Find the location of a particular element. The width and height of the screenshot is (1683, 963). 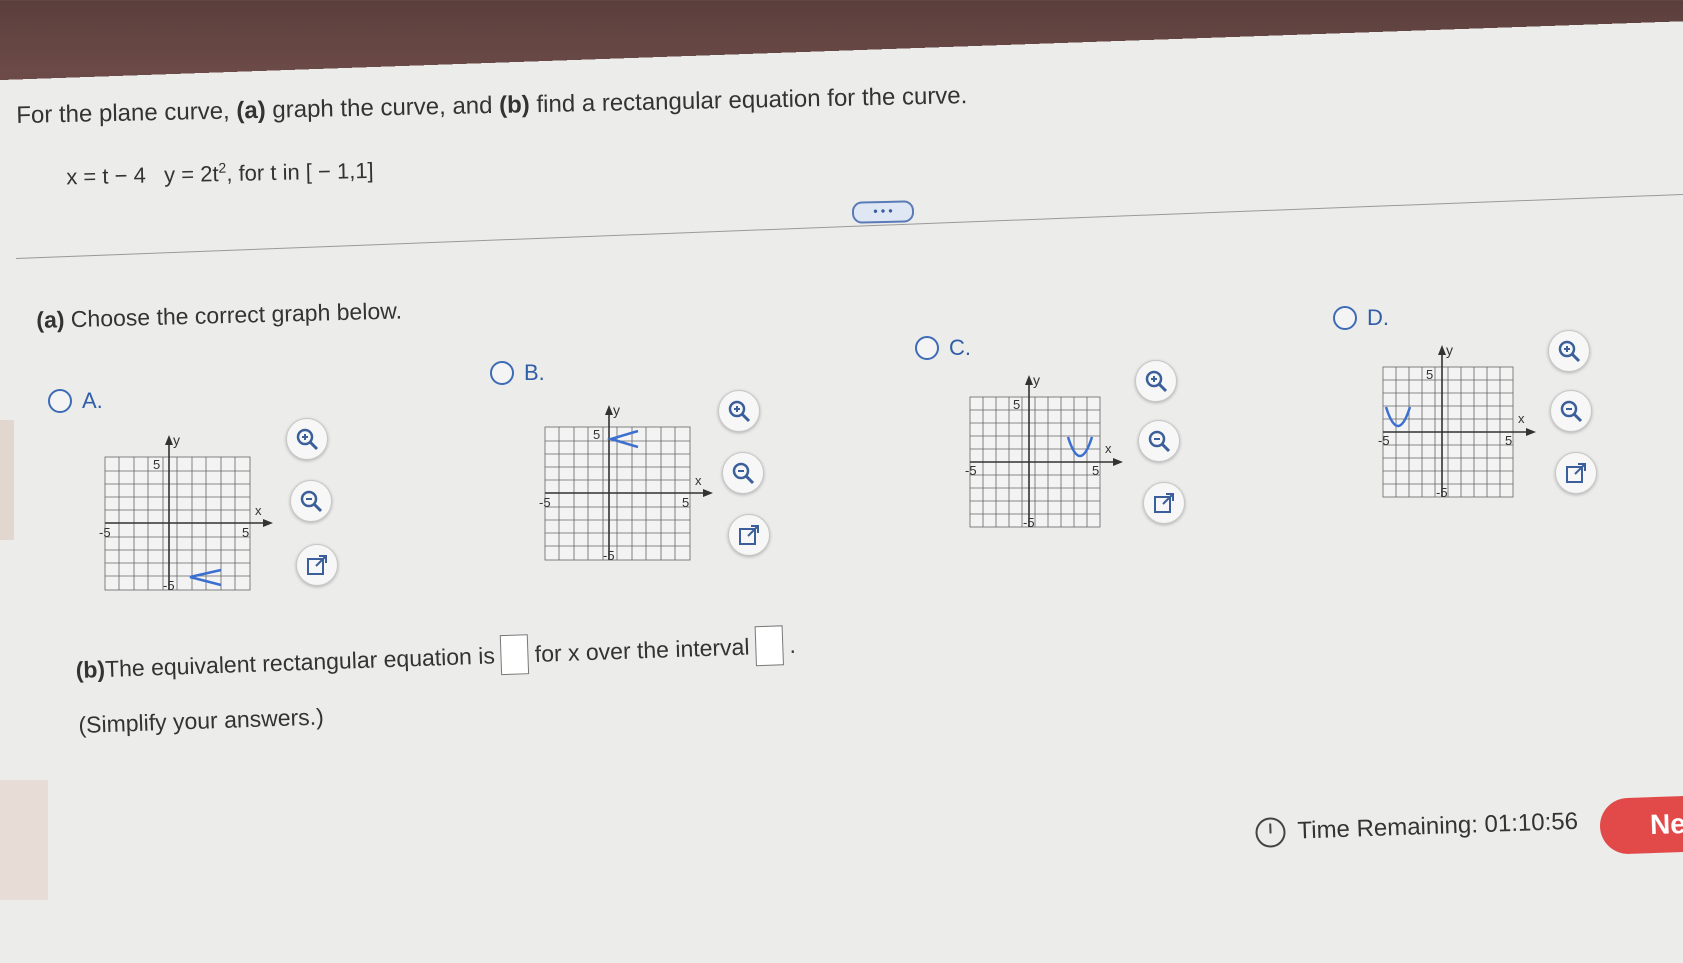

interval-answer-input is located at coordinates (769, 646).